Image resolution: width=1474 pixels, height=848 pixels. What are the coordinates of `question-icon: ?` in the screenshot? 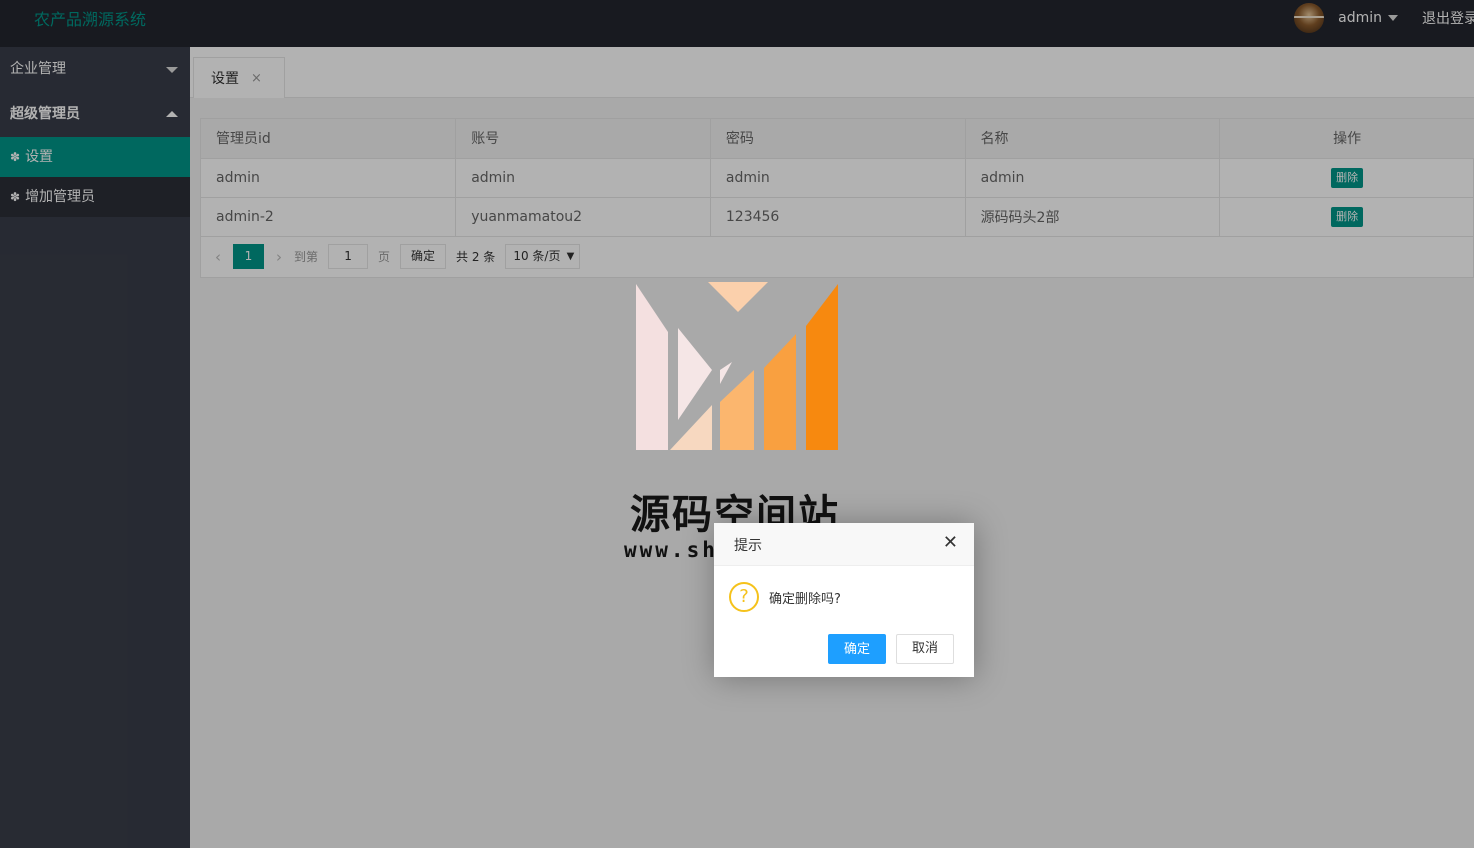 It's located at (744, 597).